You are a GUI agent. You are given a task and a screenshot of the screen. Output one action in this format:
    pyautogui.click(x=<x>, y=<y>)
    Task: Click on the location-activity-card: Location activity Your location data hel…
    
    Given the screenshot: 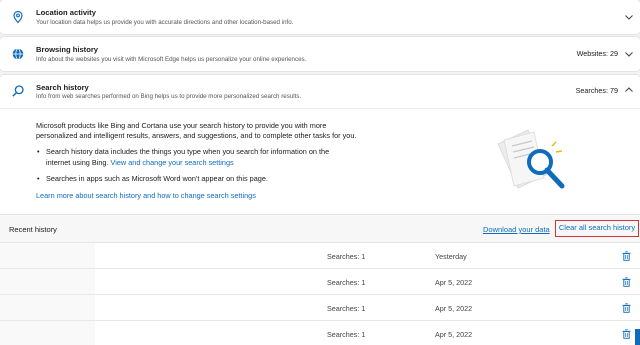 What is the action you would take?
    pyautogui.click(x=320, y=17)
    